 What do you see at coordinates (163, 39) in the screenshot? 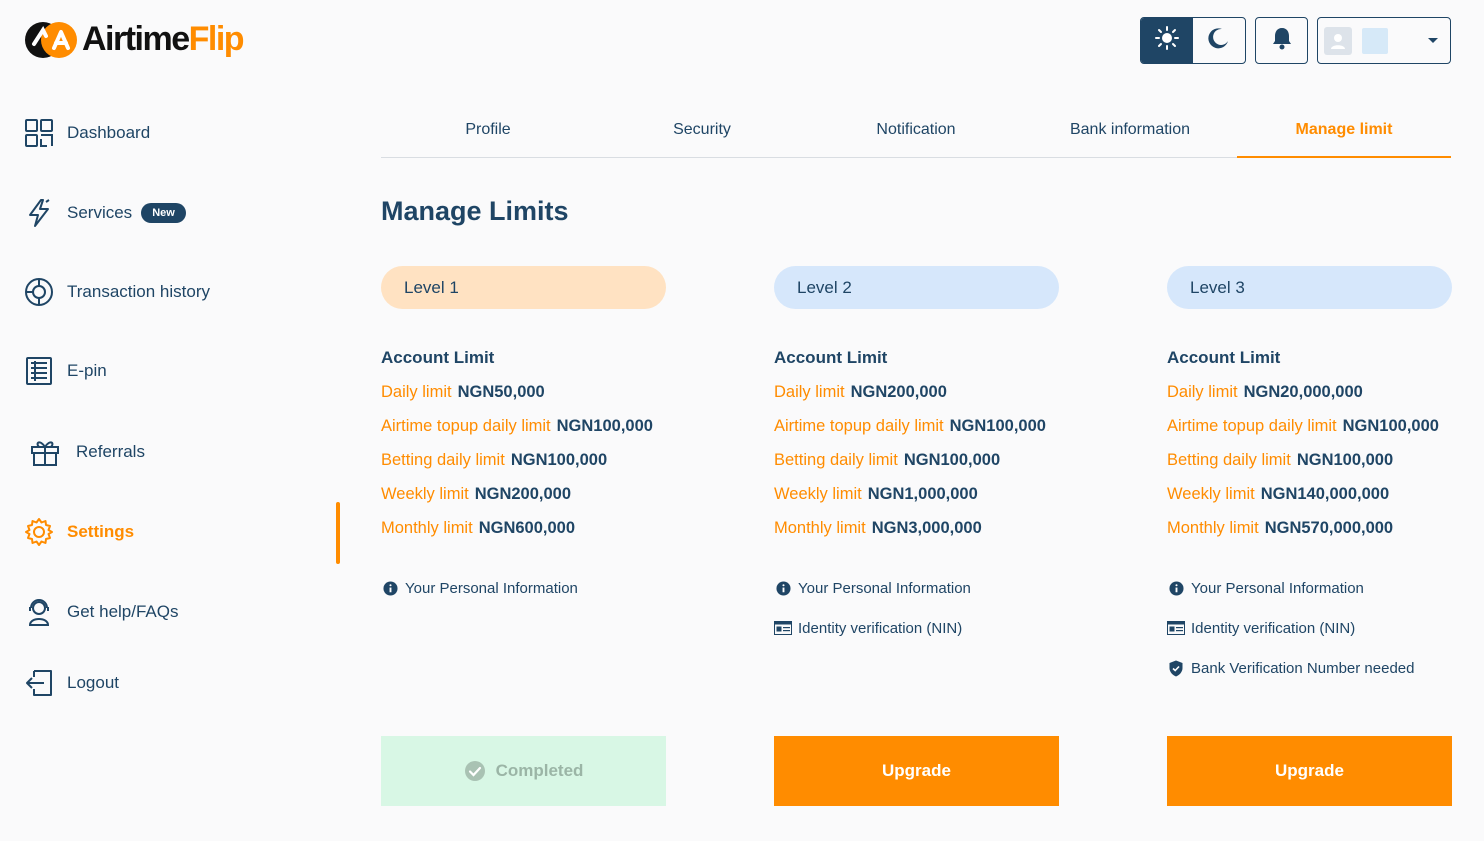
I see `brand-name: AirtimeFlip` at bounding box center [163, 39].